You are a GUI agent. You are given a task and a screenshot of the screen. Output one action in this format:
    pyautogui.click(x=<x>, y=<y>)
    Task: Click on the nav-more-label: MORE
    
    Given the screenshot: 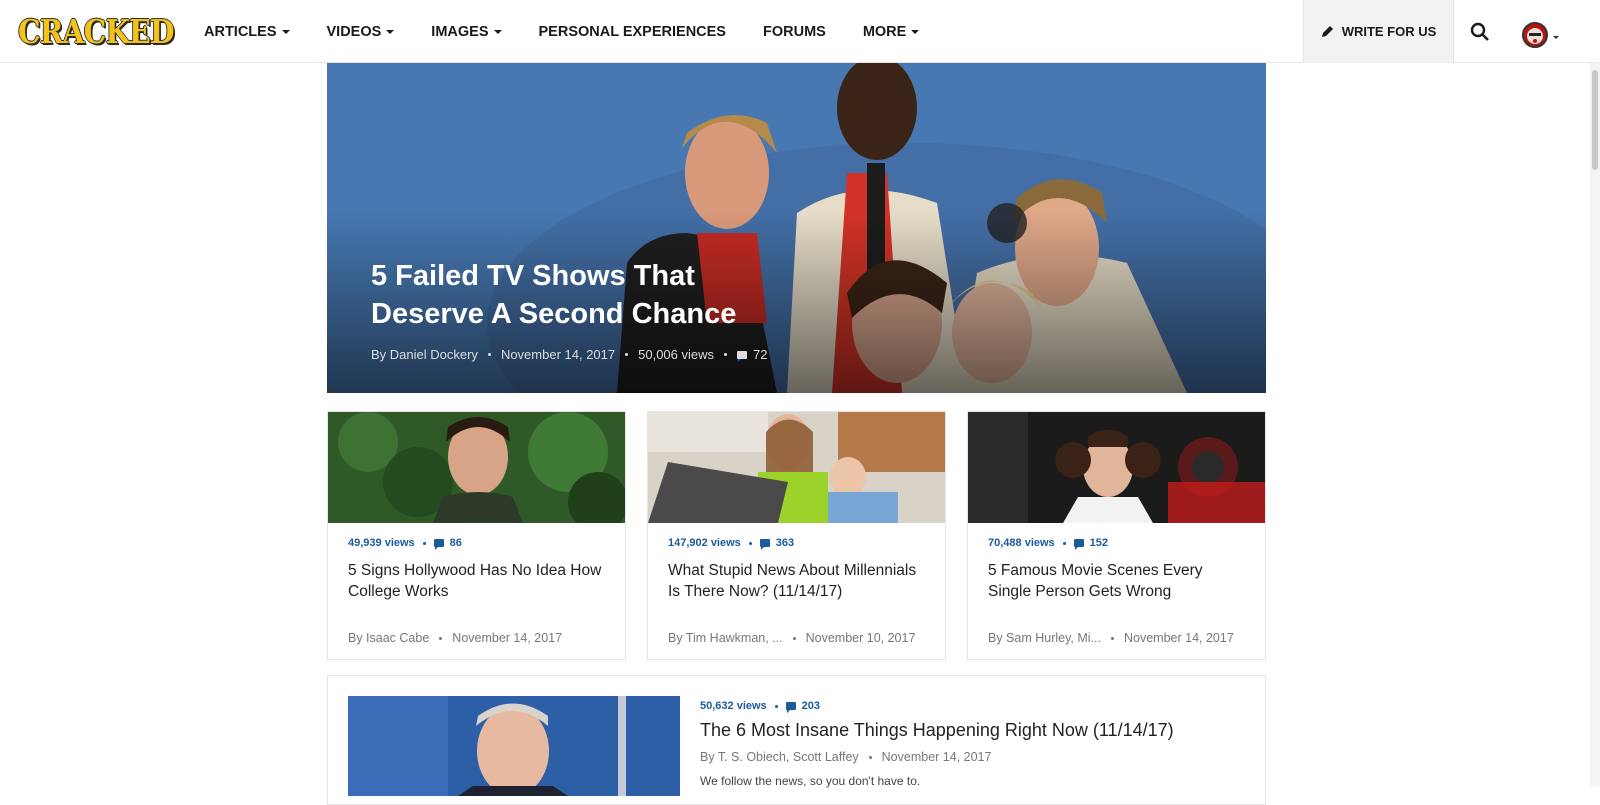 What is the action you would take?
    pyautogui.click(x=884, y=31)
    